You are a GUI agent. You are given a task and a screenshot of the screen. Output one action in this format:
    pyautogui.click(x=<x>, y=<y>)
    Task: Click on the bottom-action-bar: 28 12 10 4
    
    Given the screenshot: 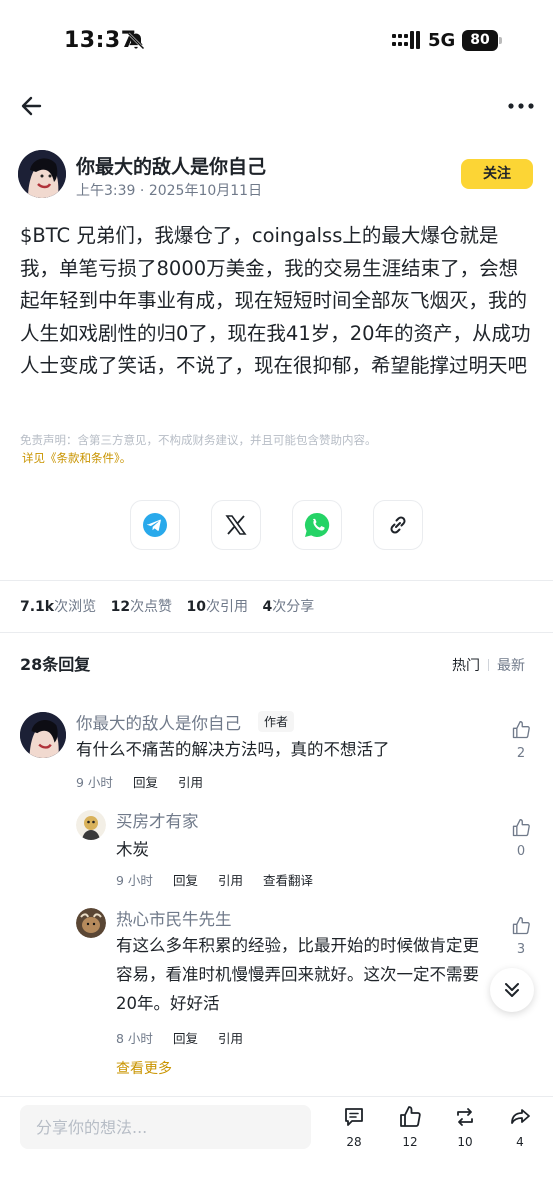 What is the action you would take?
    pyautogui.click(x=276, y=1148)
    